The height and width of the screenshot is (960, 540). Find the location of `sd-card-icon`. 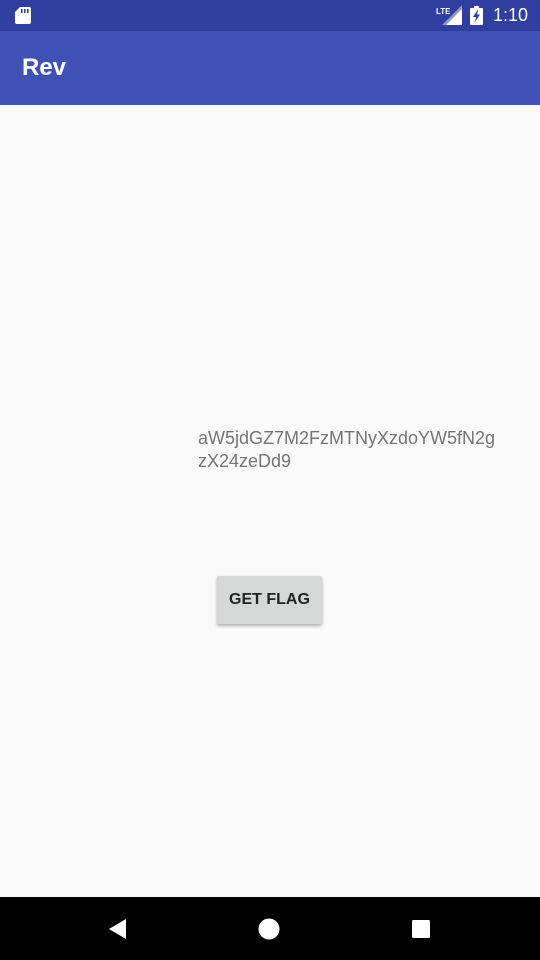

sd-card-icon is located at coordinates (23, 15).